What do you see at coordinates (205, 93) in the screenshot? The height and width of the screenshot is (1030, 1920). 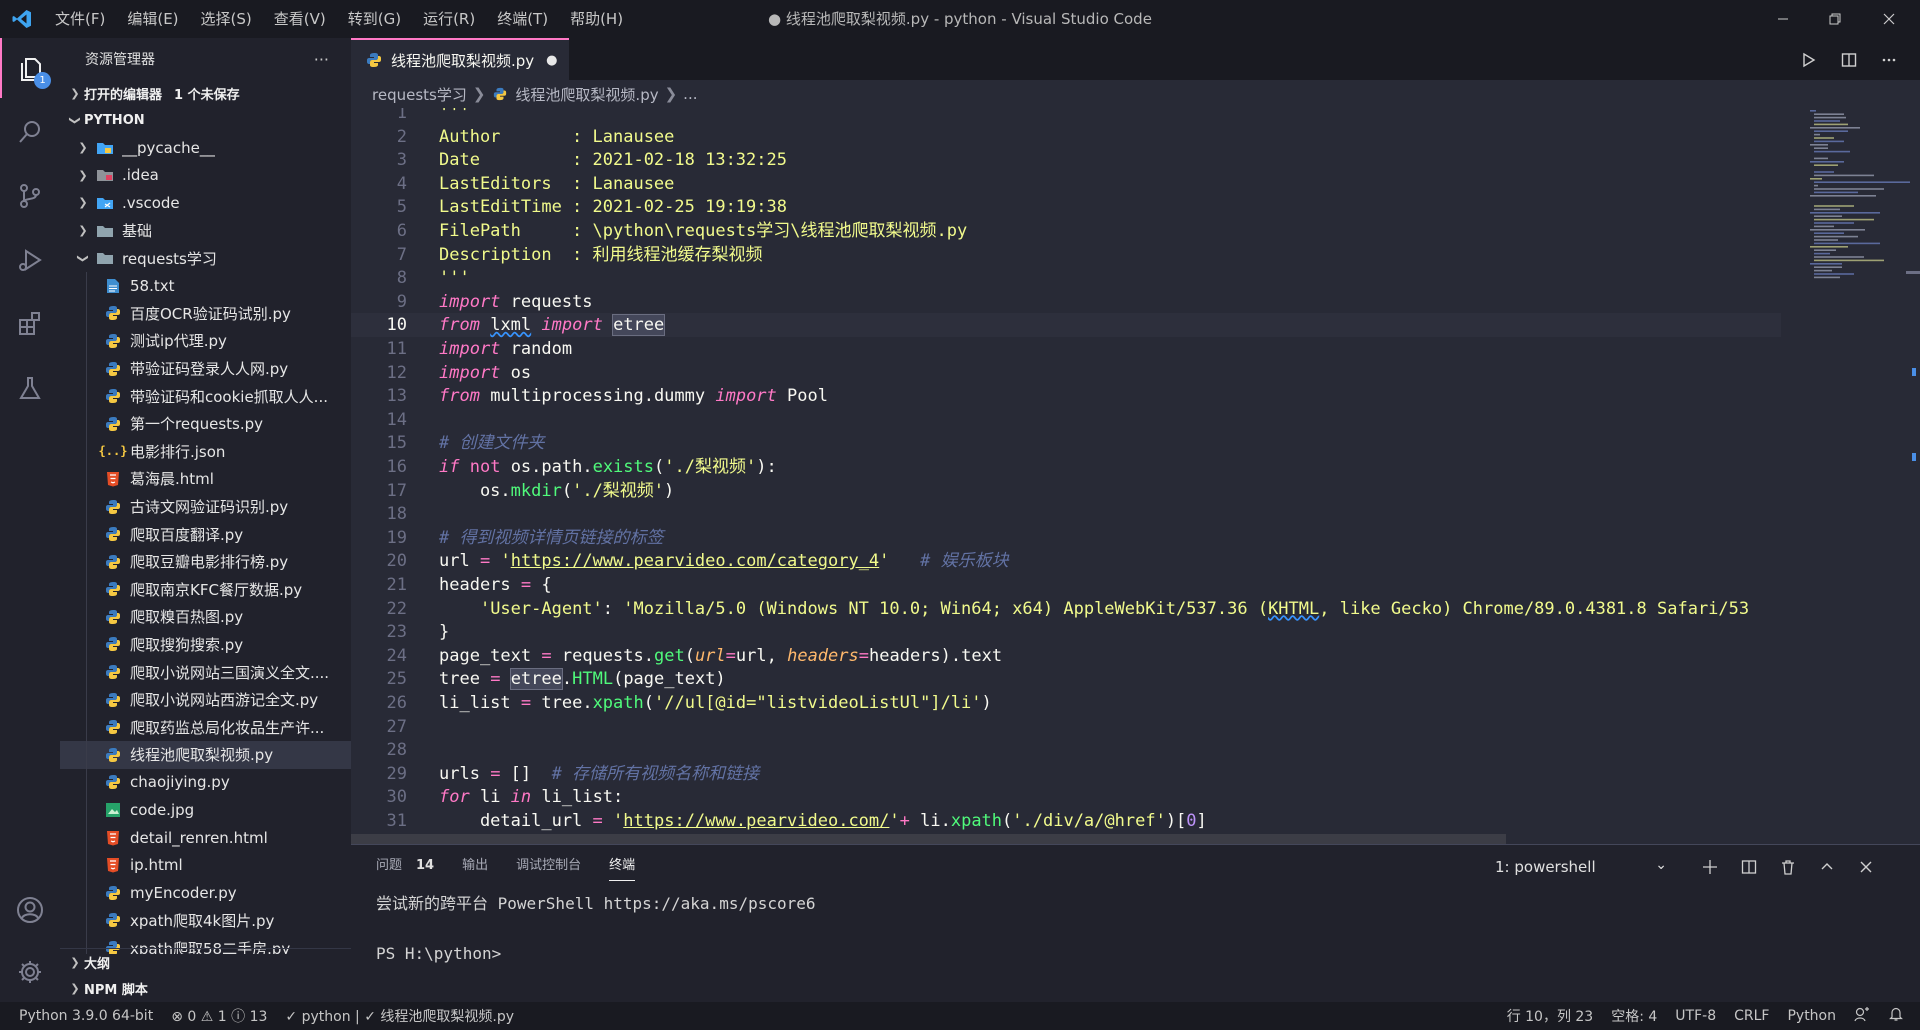 I see `open-editors-section: ❯ 打开的编辑器 1 个未保存` at bounding box center [205, 93].